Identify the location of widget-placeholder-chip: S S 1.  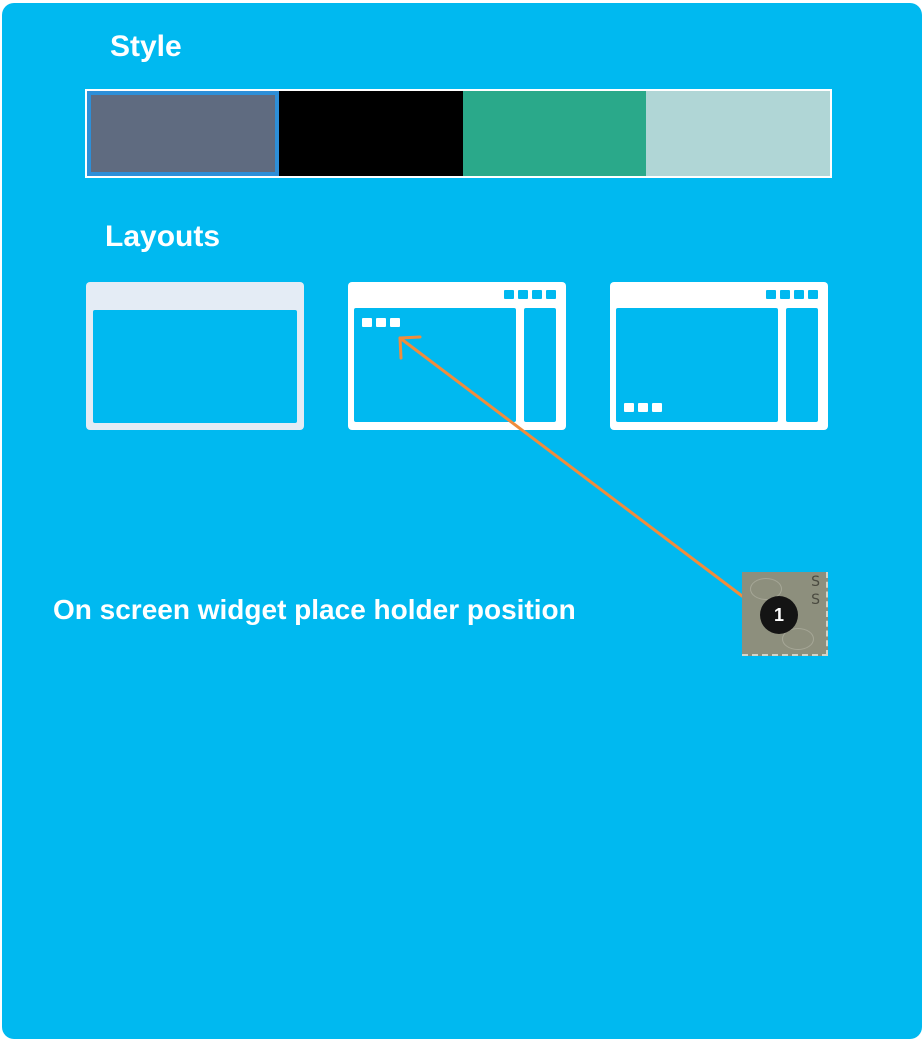
(785, 614).